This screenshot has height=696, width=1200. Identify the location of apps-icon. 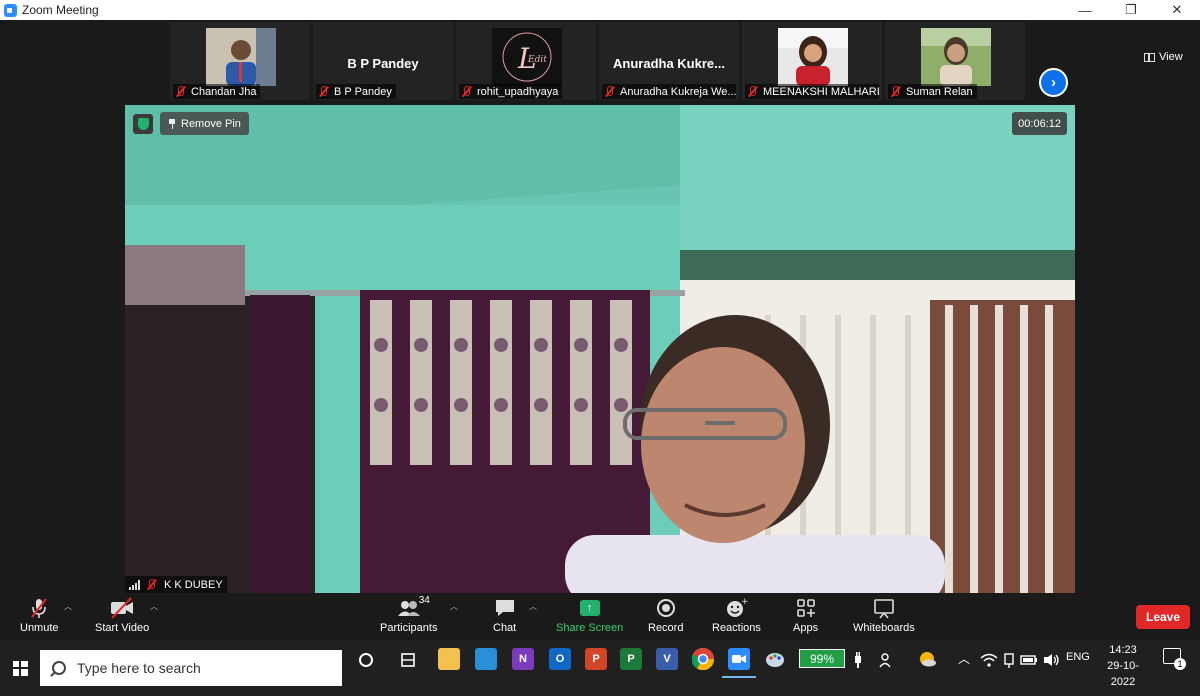
(805, 608).